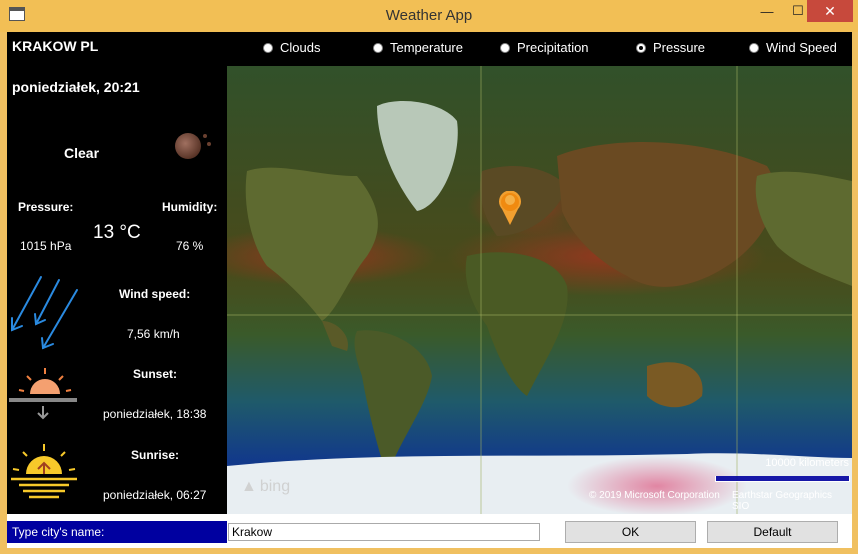 The image size is (858, 554). I want to click on radio-temperature: Temperature, so click(418, 47).